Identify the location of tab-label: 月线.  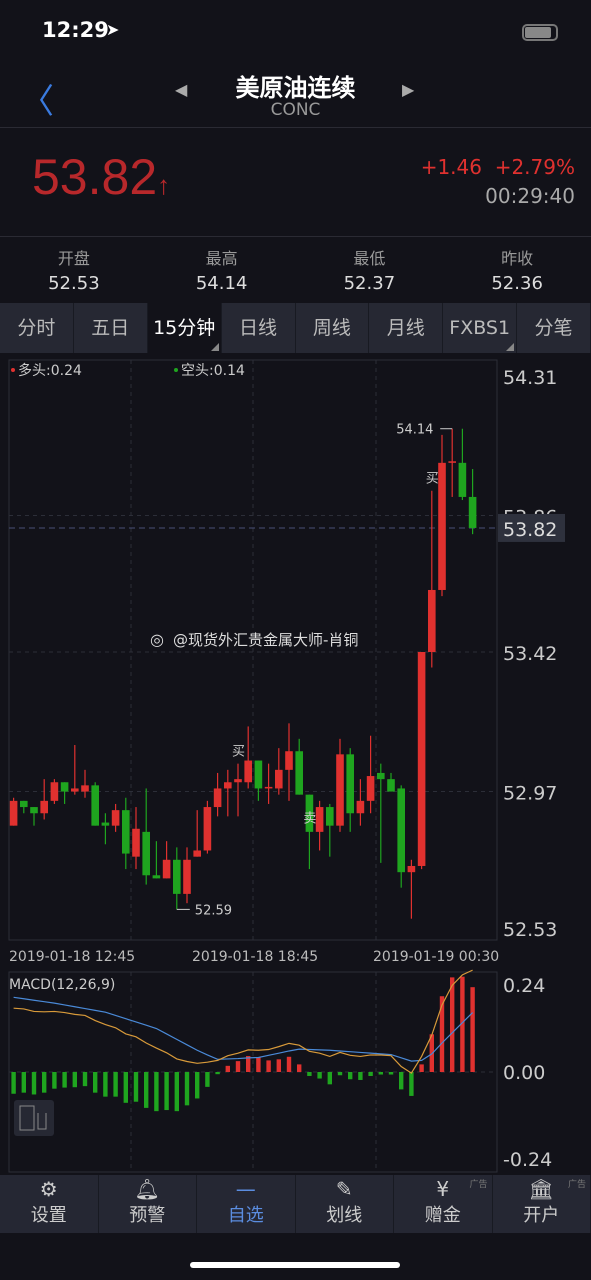
(405, 328).